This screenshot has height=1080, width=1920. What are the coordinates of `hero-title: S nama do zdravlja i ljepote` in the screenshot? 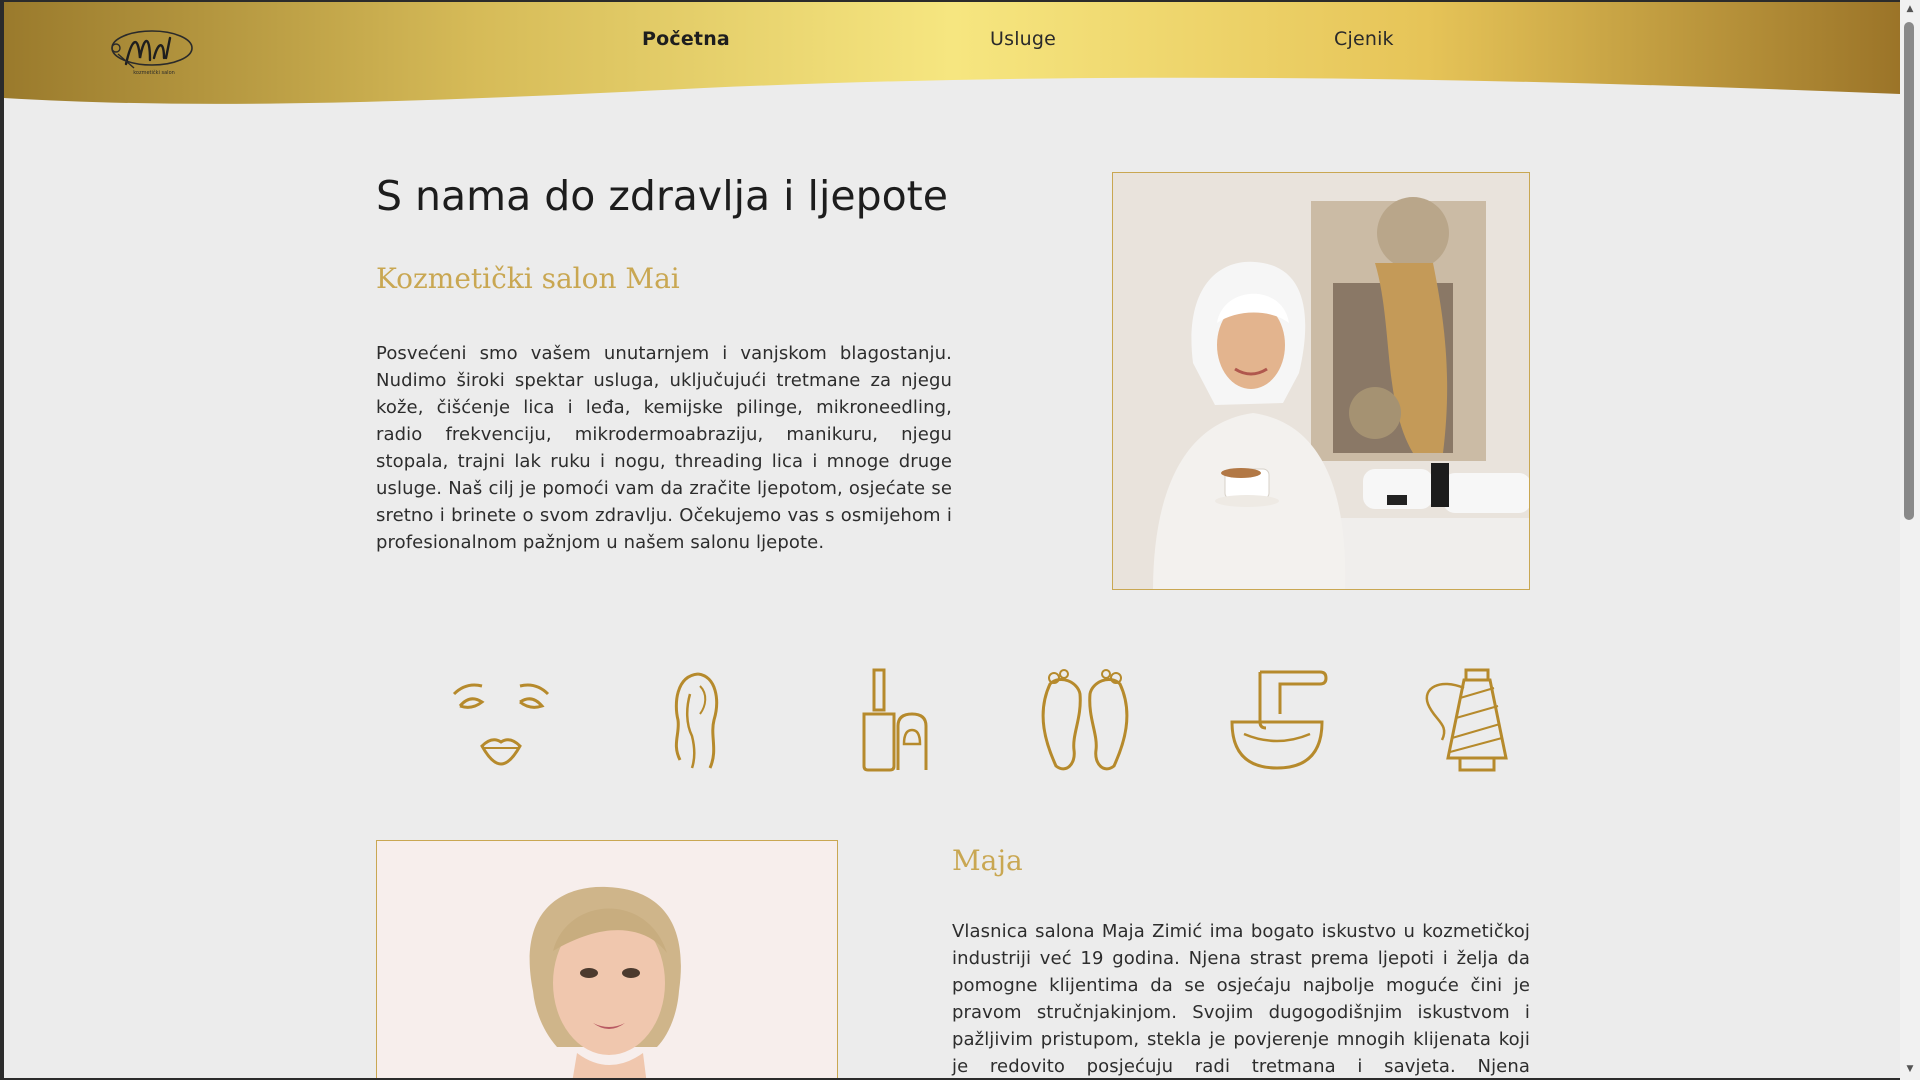 It's located at (662, 196).